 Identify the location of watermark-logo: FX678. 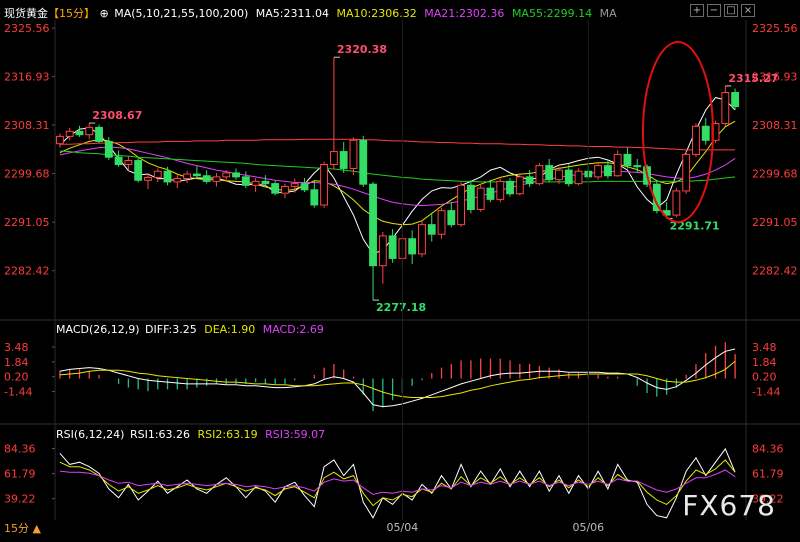
(729, 505).